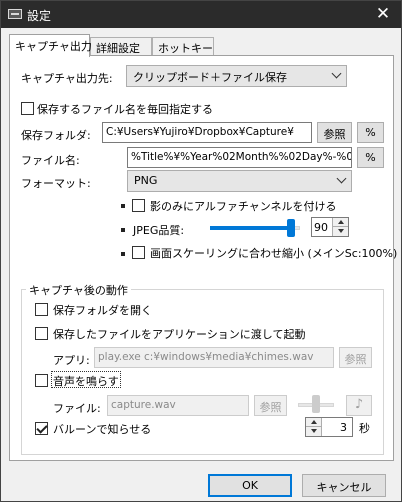 The height and width of the screenshot is (502, 402). What do you see at coordinates (41, 309) in the screenshot?
I see `open-folder-checkbox` at bounding box center [41, 309].